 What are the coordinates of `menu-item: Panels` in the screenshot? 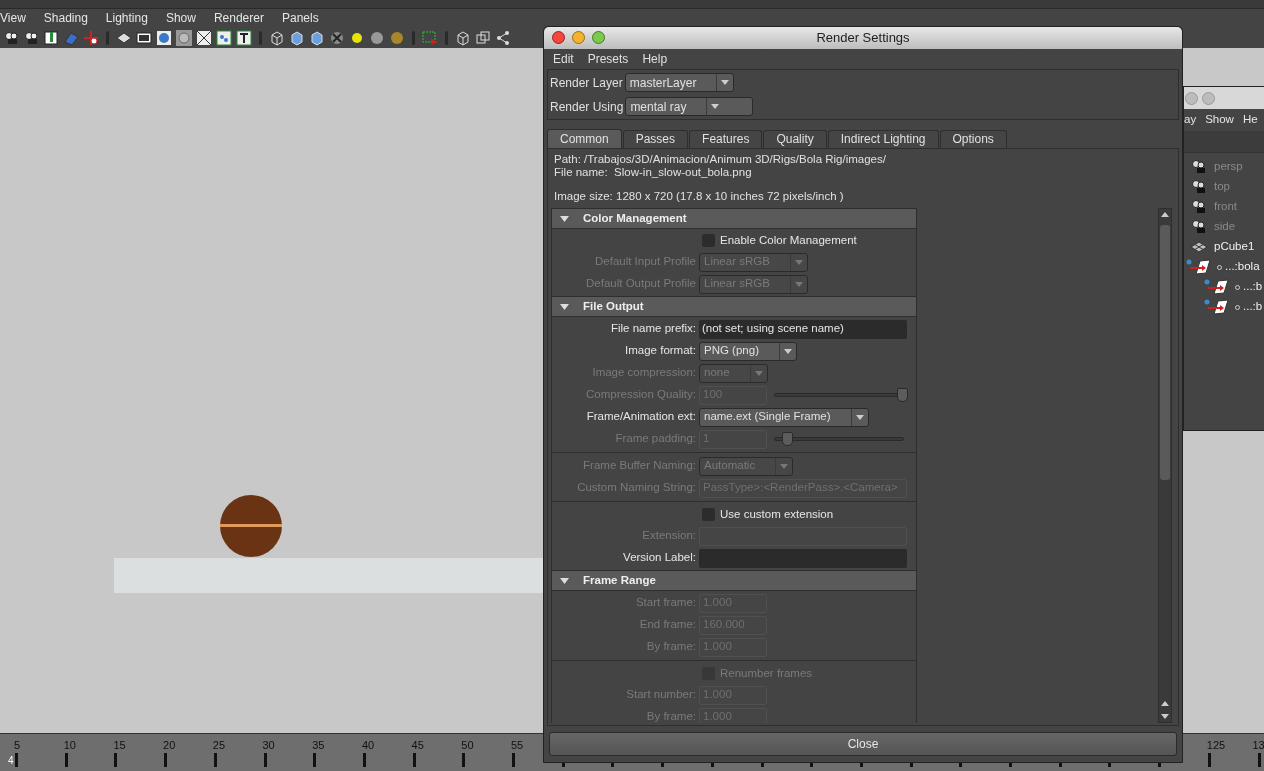 It's located at (300, 18).